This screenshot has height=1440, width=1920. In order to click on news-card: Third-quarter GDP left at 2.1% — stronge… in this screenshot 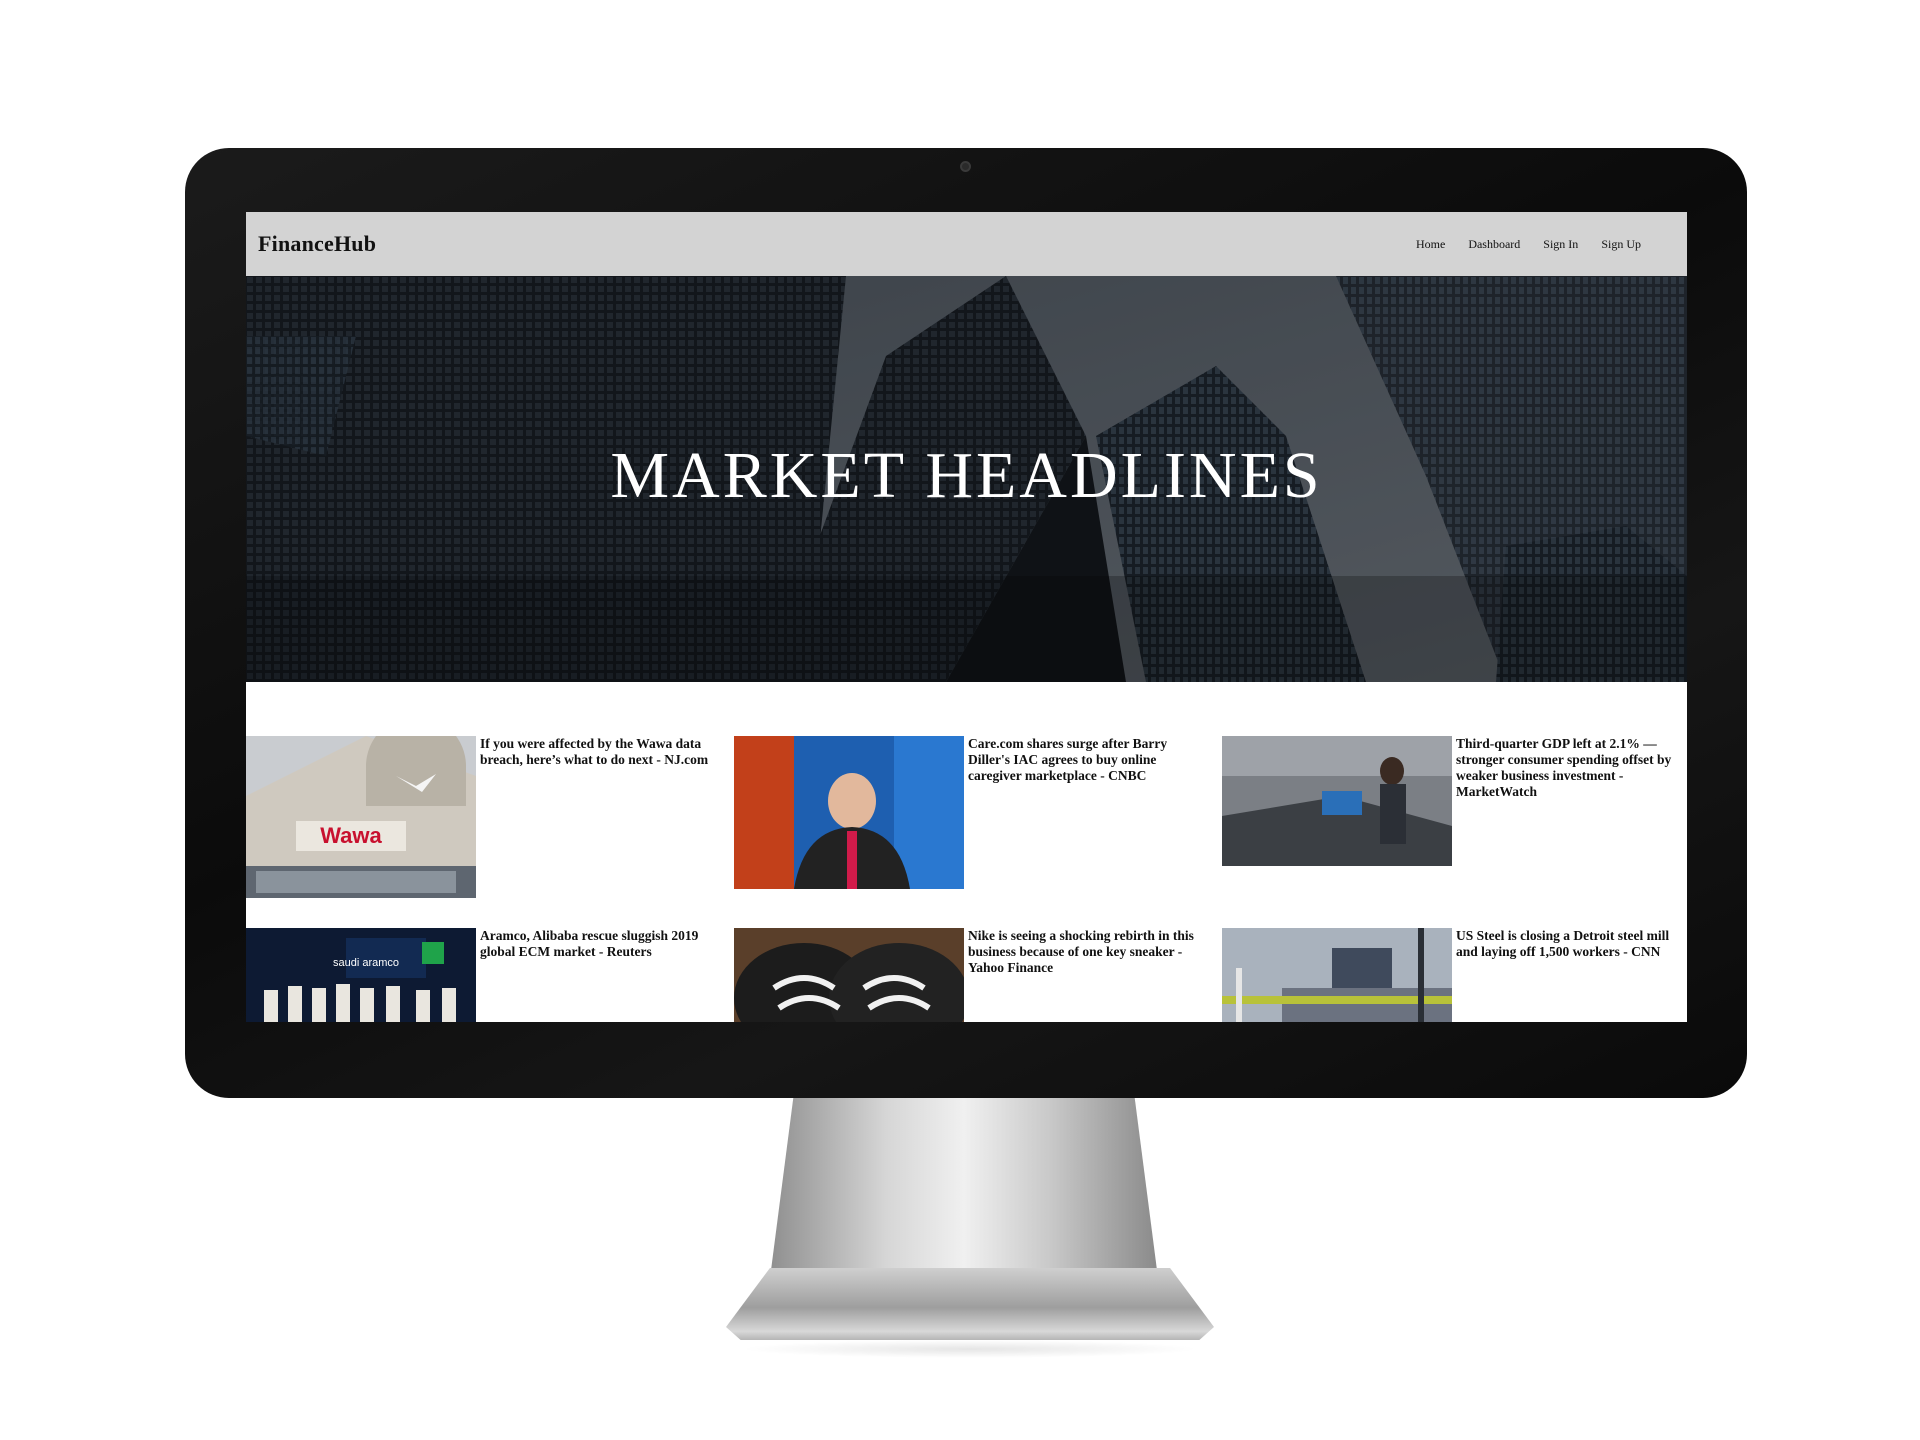, I will do `click(1454, 801)`.